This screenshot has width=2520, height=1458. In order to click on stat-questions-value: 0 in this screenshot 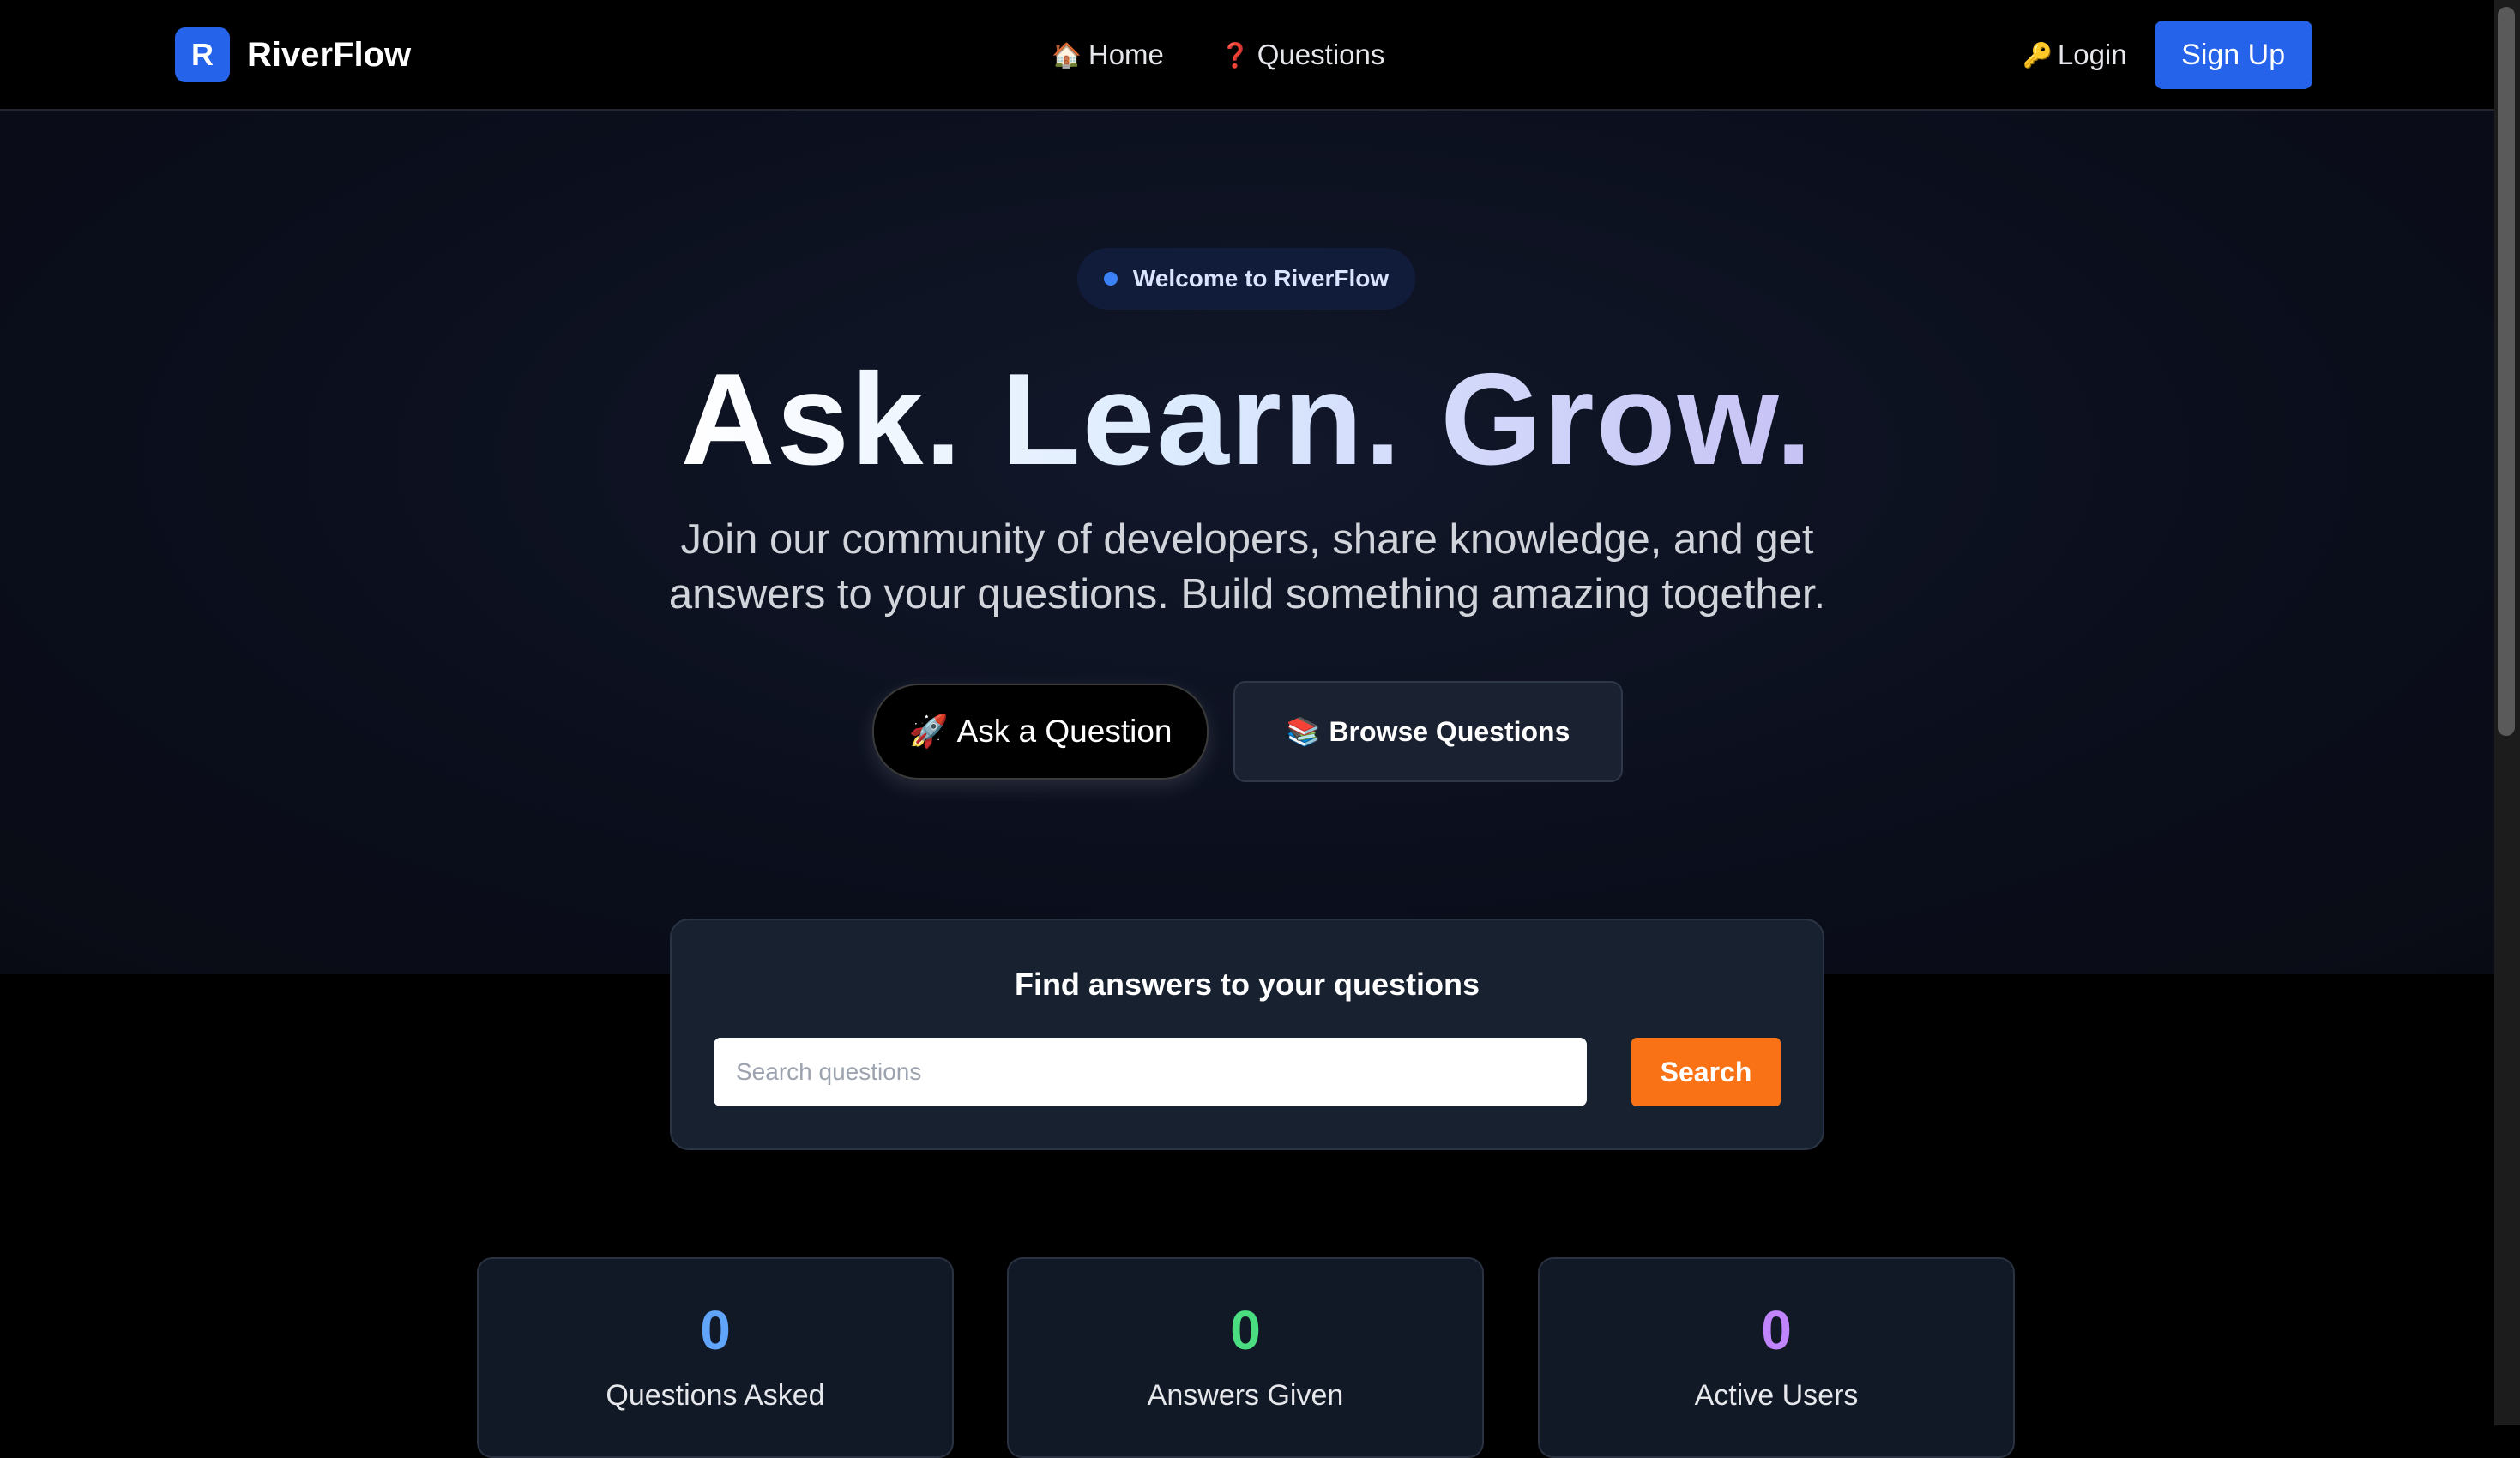, I will do `click(715, 1330)`.